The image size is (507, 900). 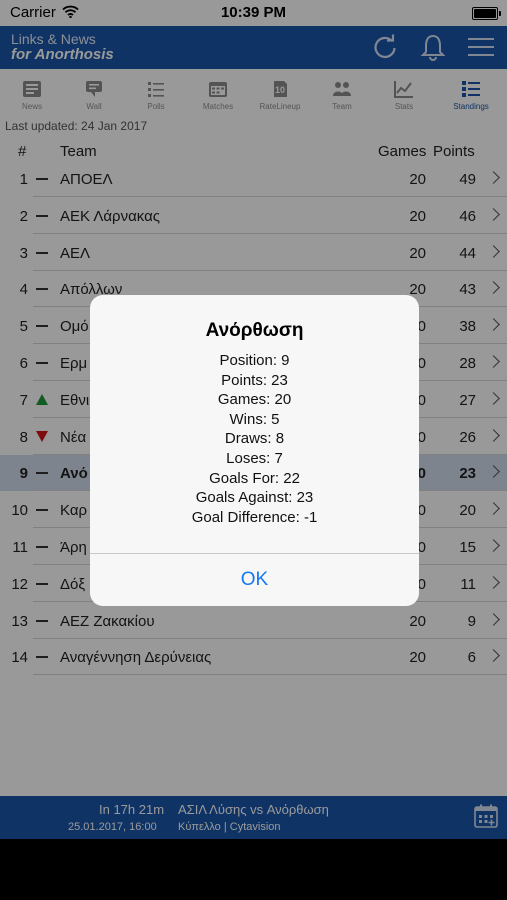 What do you see at coordinates (254, 439) in the screenshot?
I see `alert-line: Draws: 8` at bounding box center [254, 439].